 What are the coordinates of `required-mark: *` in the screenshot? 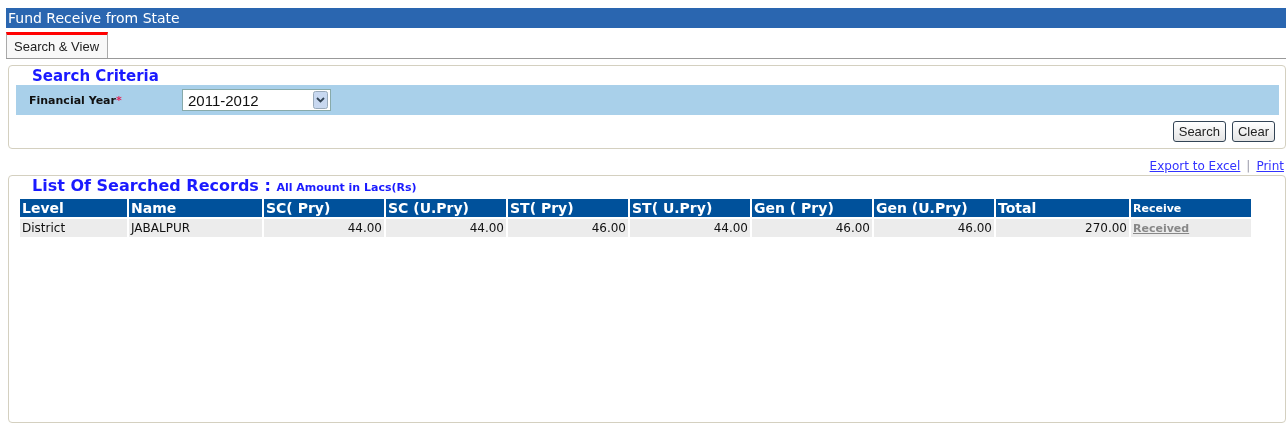 It's located at (118, 100).